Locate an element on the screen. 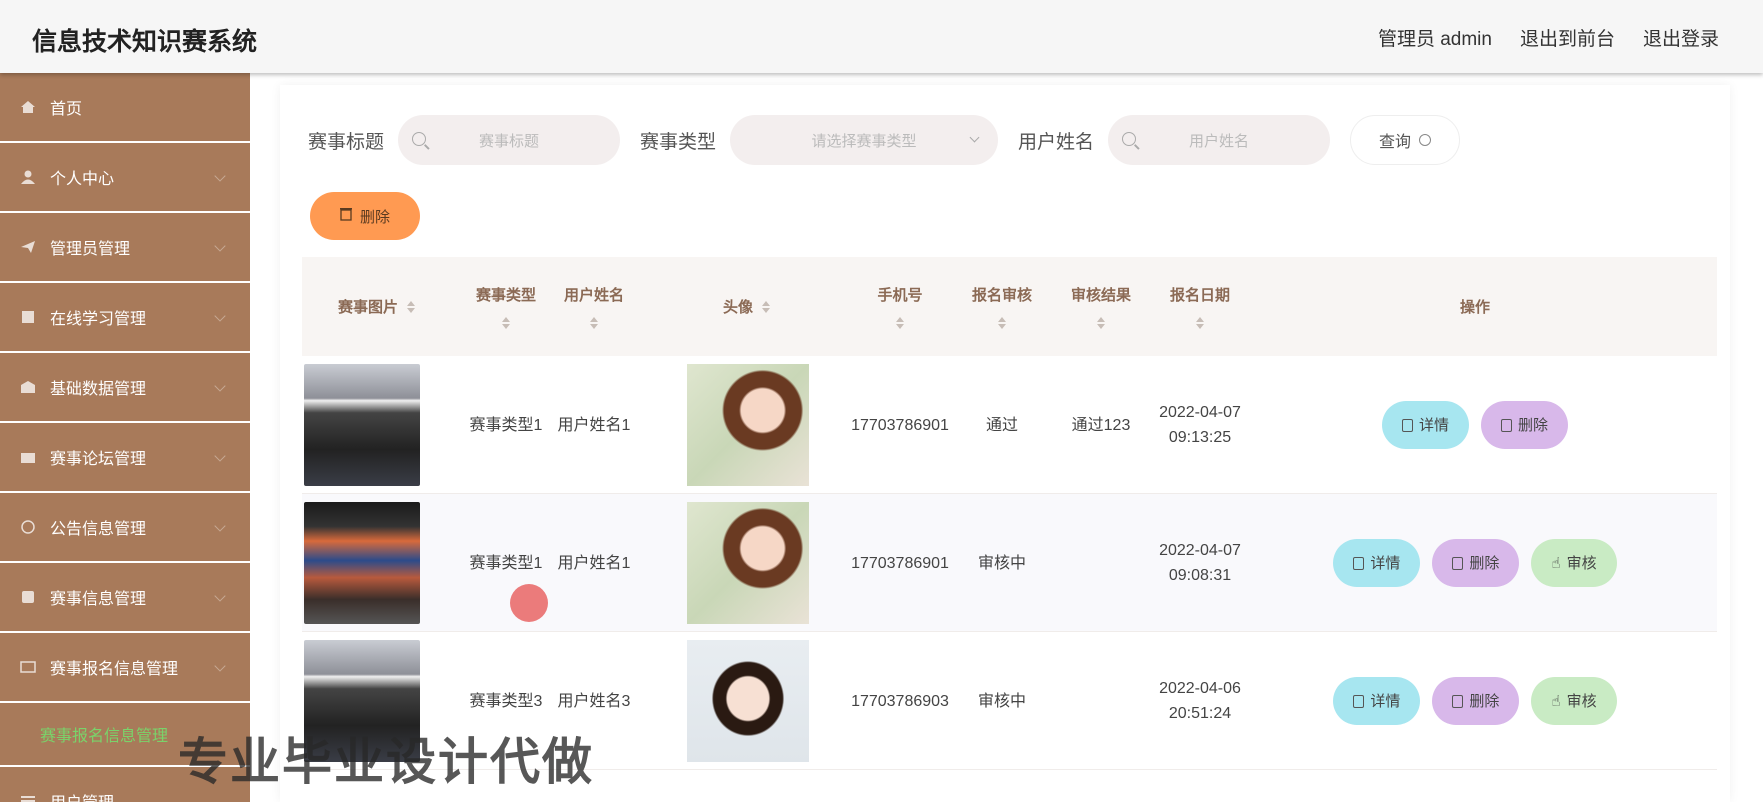  sidebar-item-label: 赛事信息管理 is located at coordinates (98, 599).